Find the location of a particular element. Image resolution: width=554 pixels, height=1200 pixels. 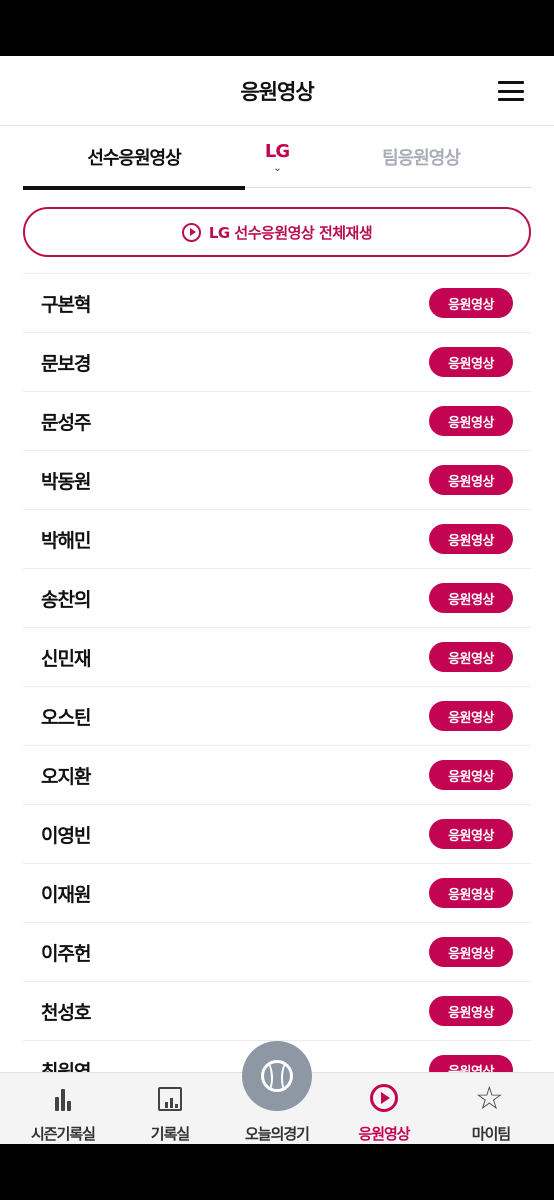

tab-player-cheer-label: 선수응원영상 is located at coordinates (134, 158).